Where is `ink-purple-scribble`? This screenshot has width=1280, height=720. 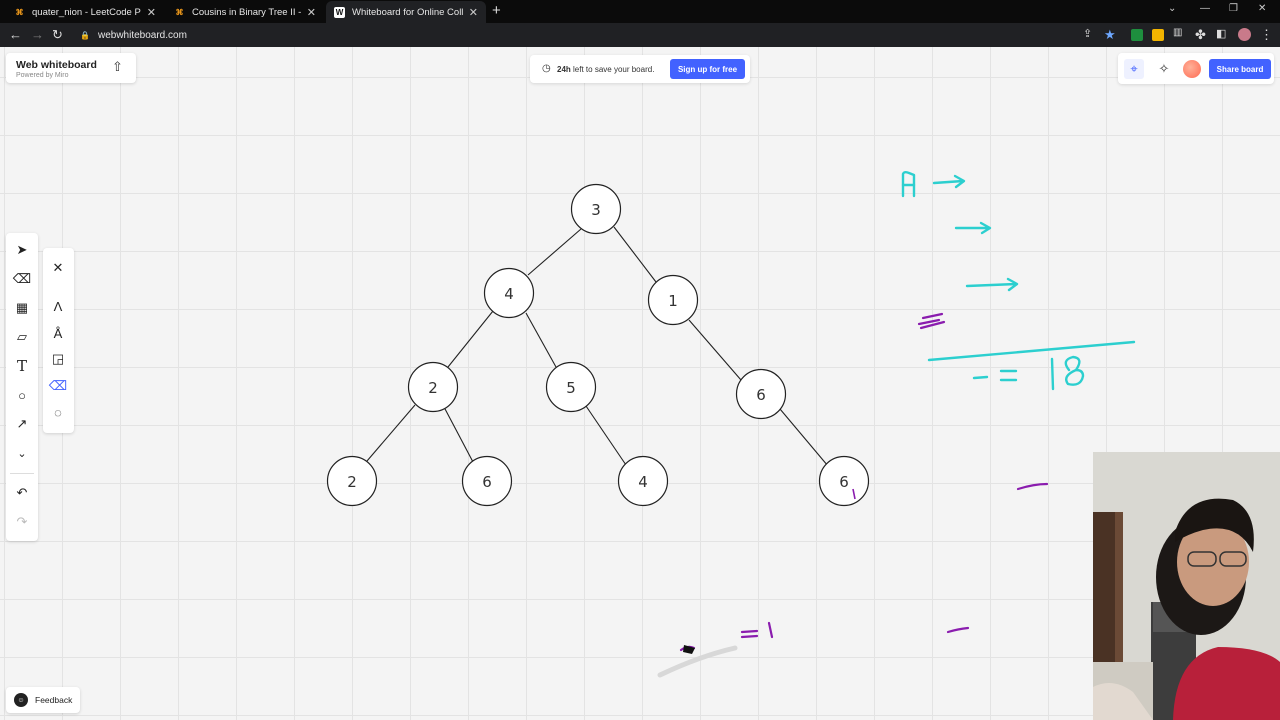
ink-purple-scribble is located at coordinates (931, 321).